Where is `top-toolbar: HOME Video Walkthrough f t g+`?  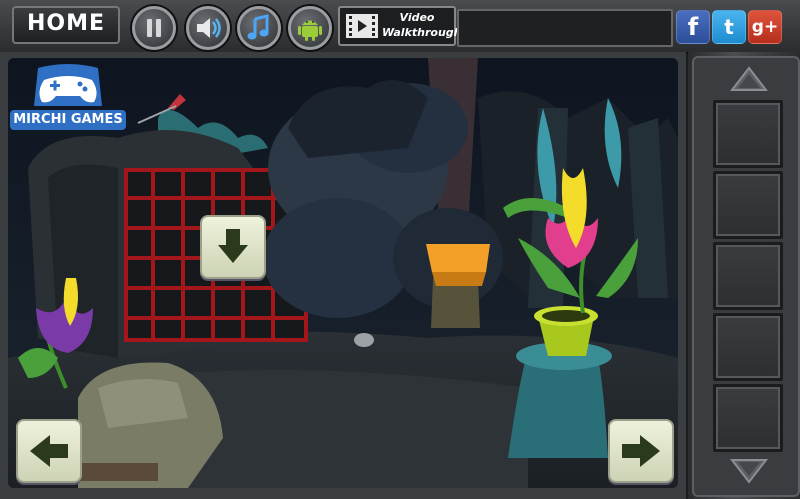
top-toolbar: HOME Video Walkthrough f t g+ is located at coordinates (400, 27).